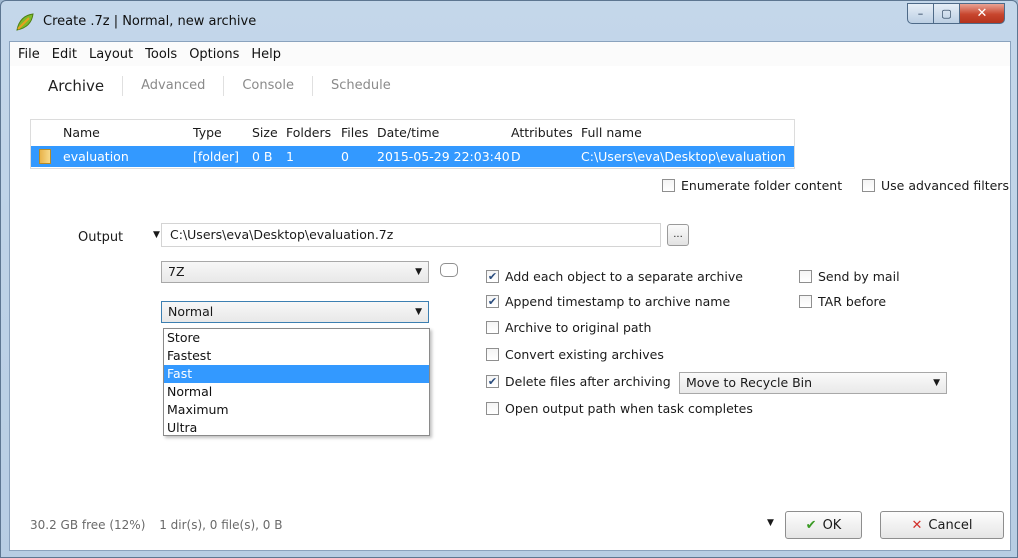 This screenshot has width=1018, height=558. I want to click on free-space-text: 30.2 GB free (12%), so click(88, 525).